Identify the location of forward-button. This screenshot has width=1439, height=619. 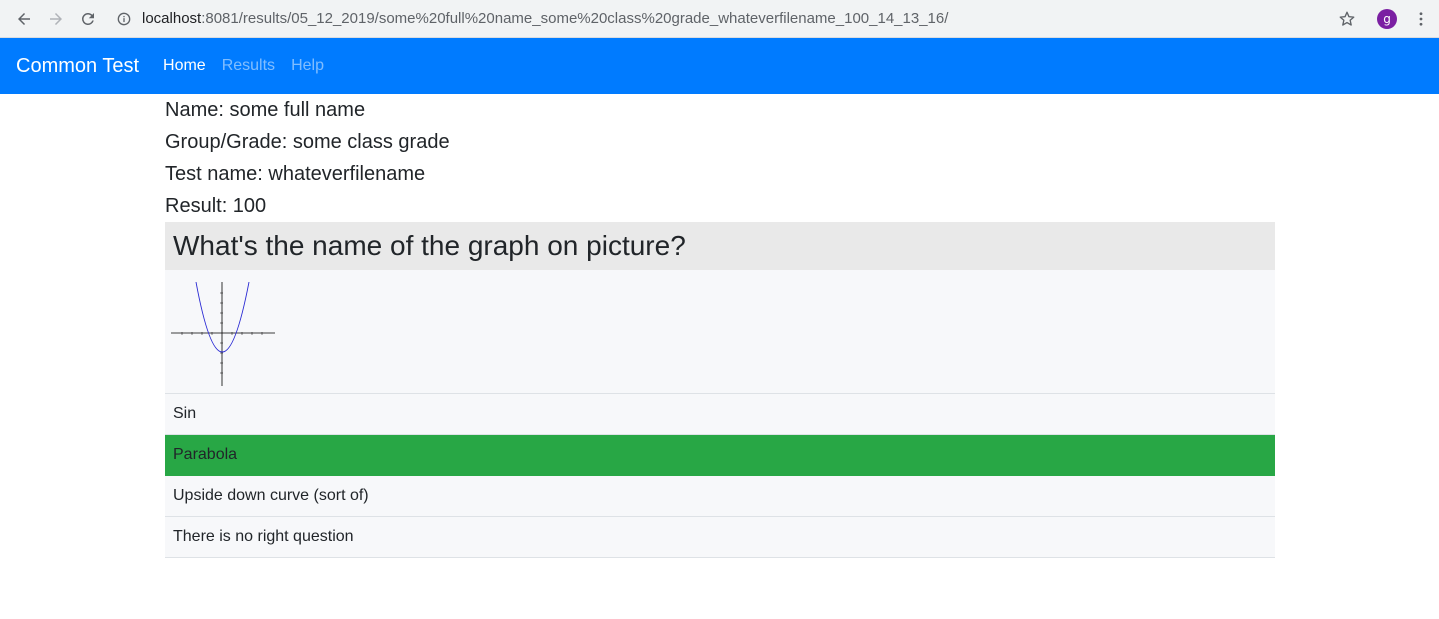
(56, 19).